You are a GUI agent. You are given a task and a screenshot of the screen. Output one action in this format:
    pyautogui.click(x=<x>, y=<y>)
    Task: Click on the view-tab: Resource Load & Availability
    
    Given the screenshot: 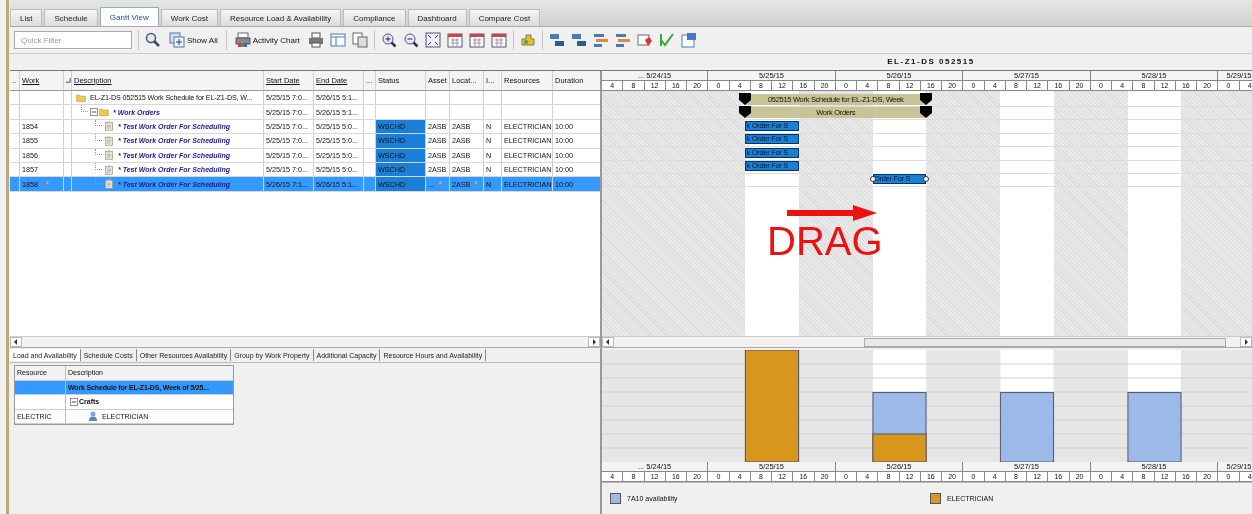 What is the action you would take?
    pyautogui.click(x=281, y=17)
    